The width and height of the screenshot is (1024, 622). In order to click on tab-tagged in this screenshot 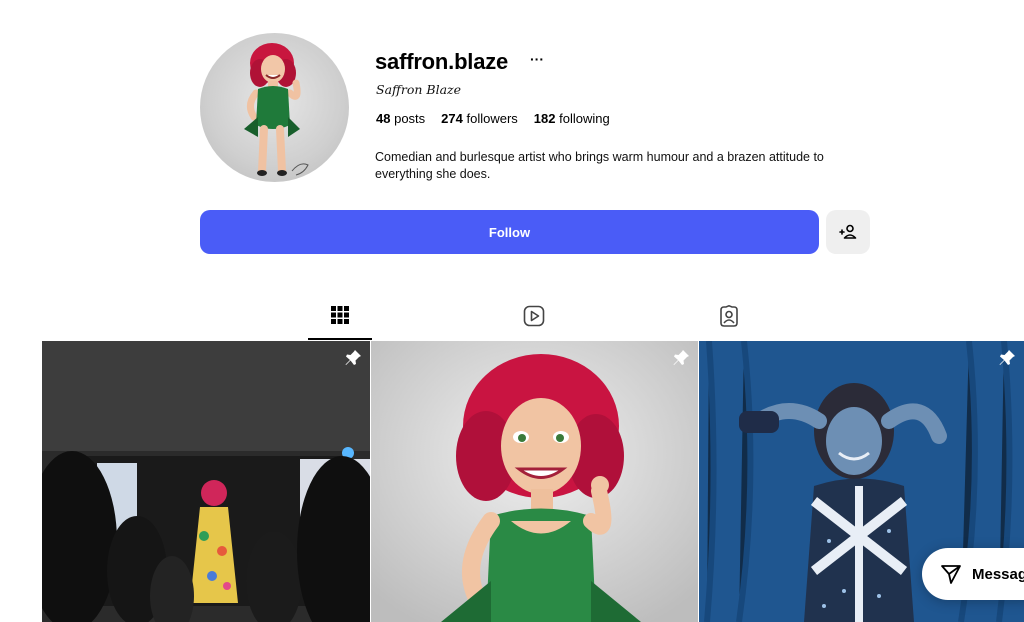, I will do `click(729, 320)`.